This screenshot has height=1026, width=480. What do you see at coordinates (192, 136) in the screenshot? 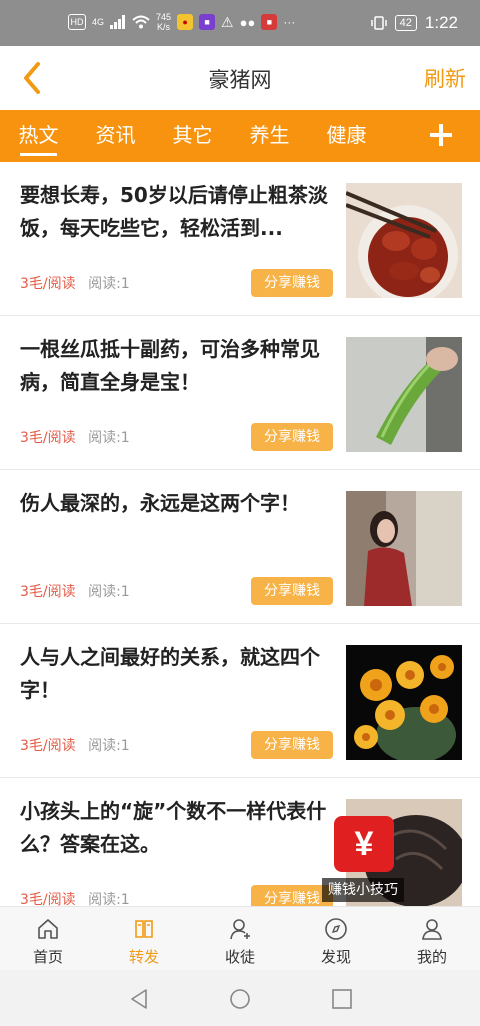
I see `tab-other: 其它` at bounding box center [192, 136].